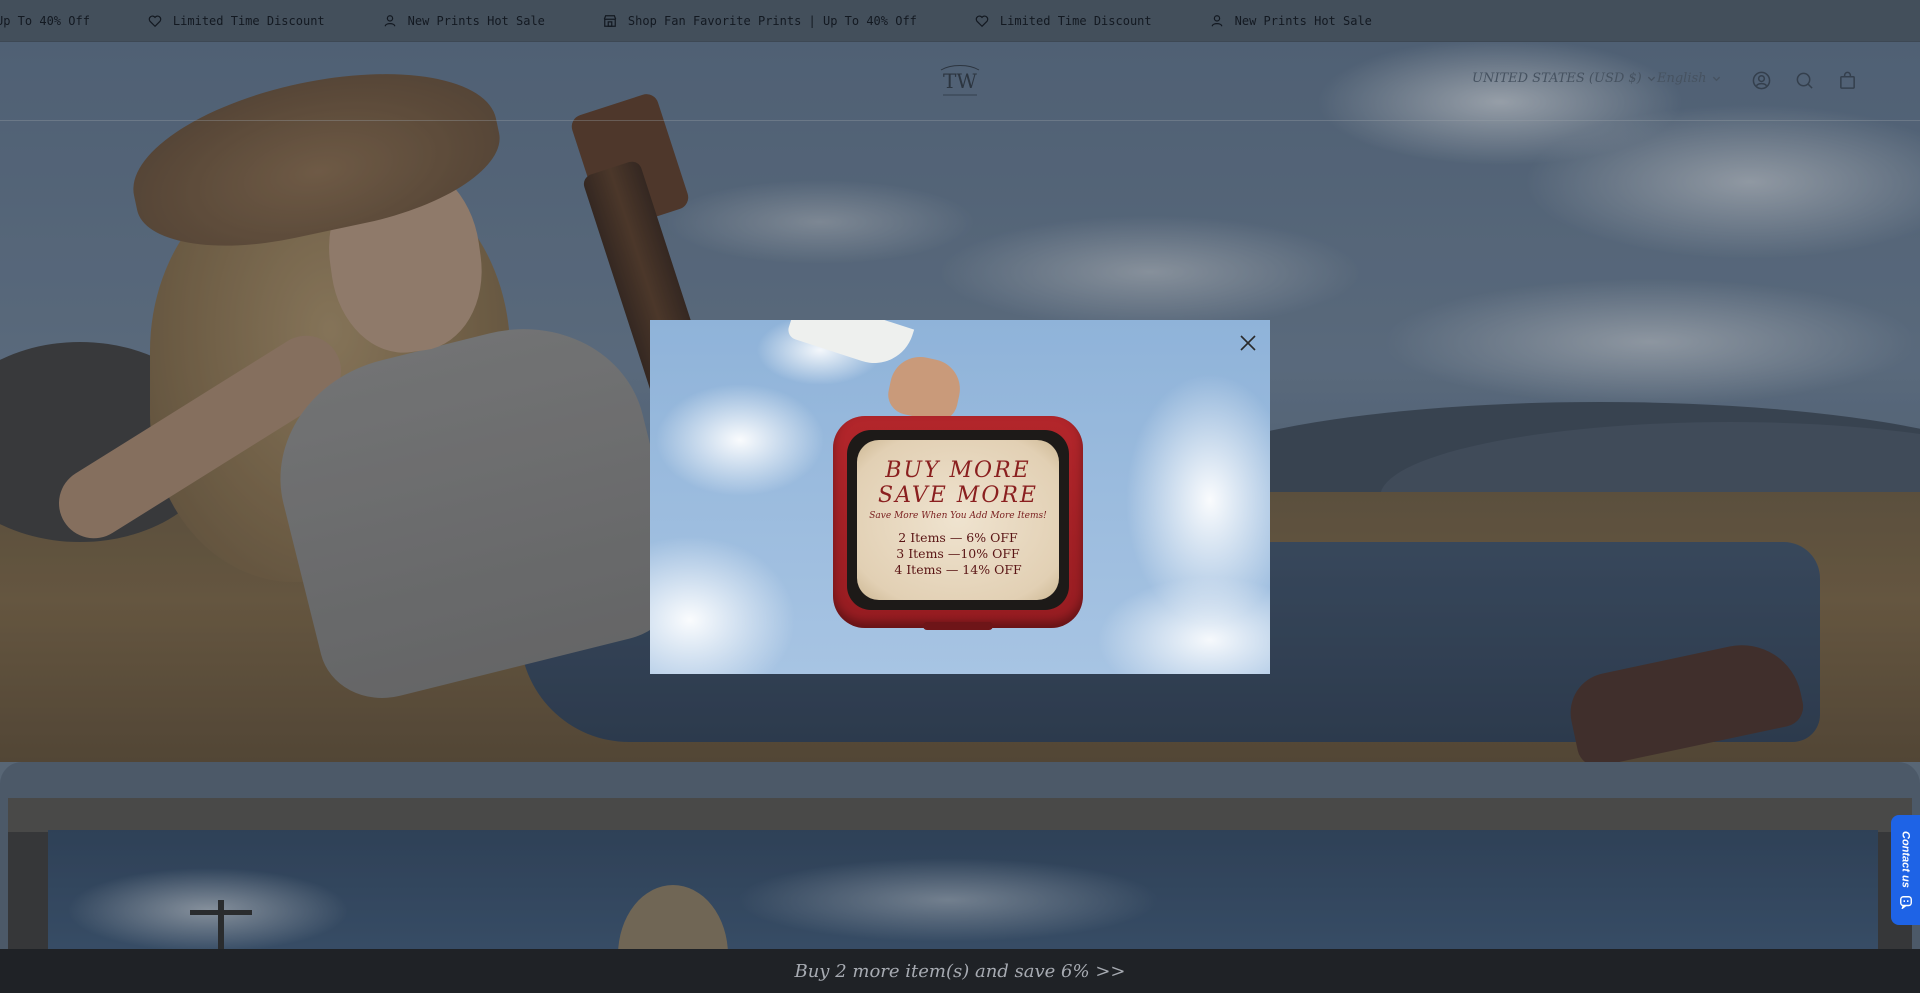 The width and height of the screenshot is (1920, 993). I want to click on close-icon, so click(1248, 343).